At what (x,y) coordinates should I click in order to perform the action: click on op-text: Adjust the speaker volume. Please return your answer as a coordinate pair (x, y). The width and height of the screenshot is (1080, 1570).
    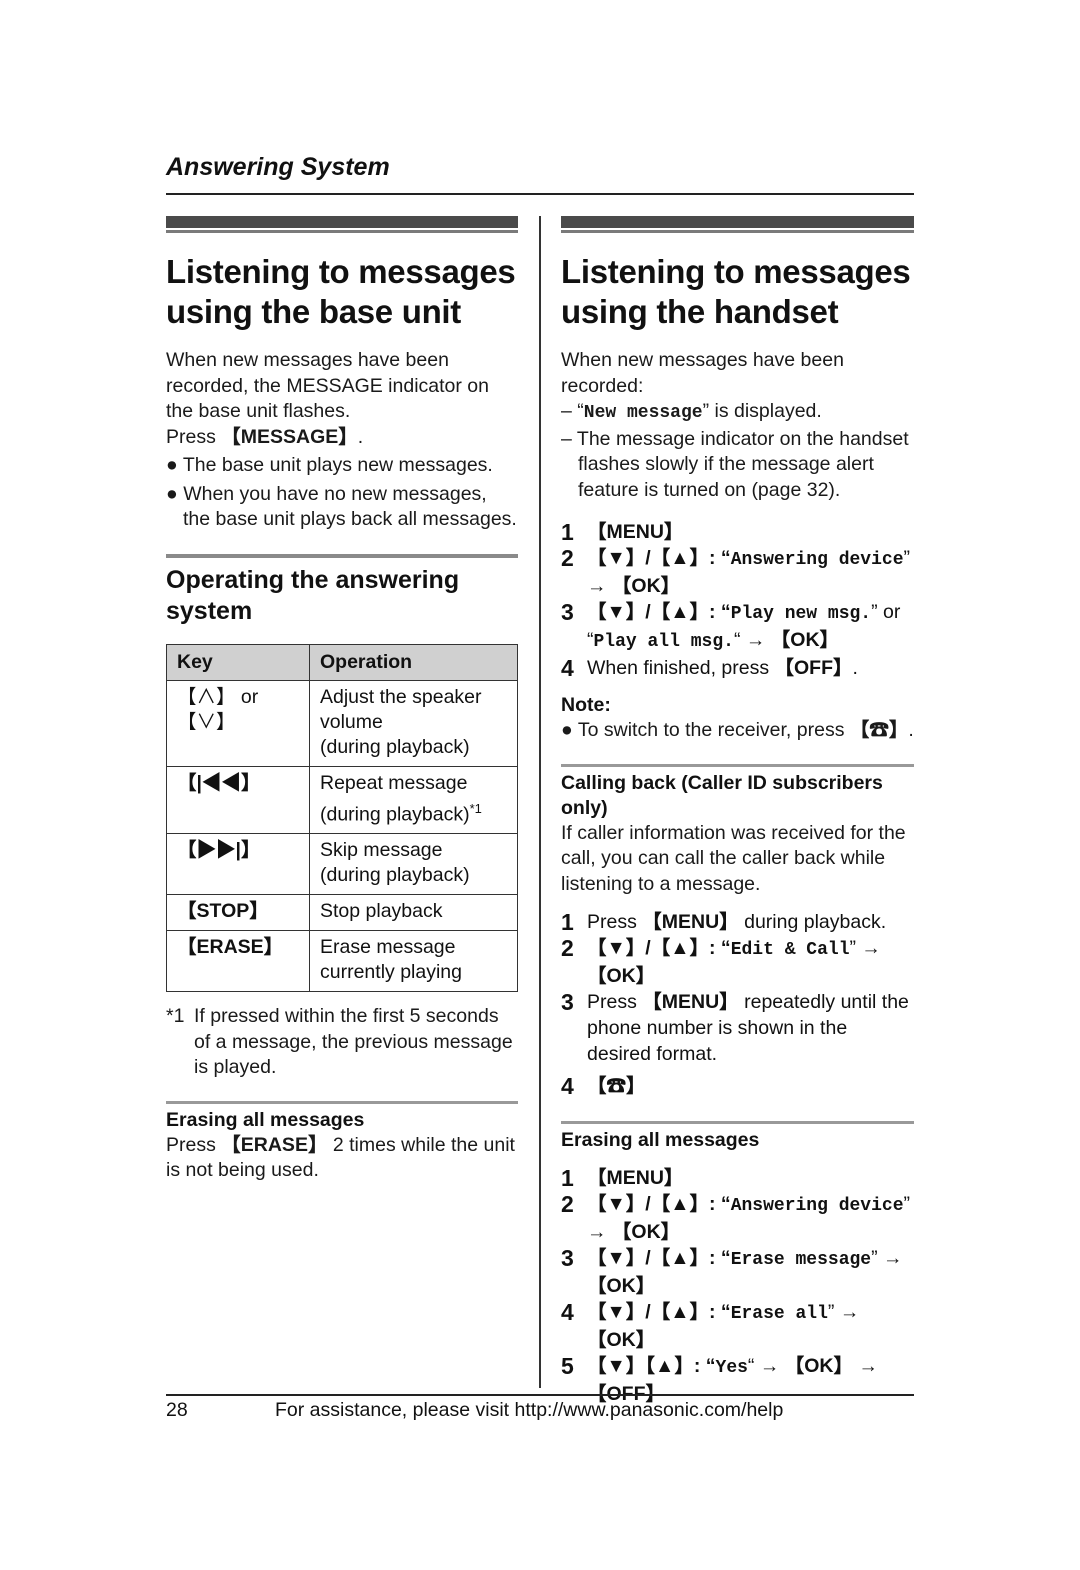
    Looking at the image, I should click on (401, 709).